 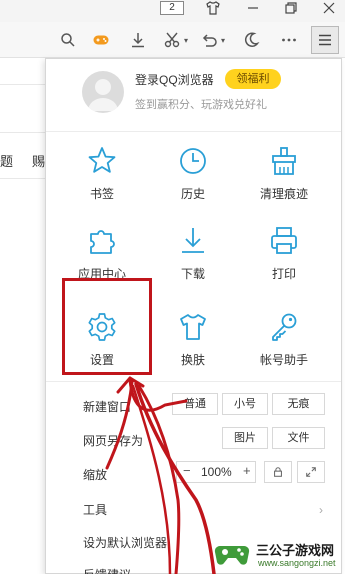 I want to click on watermark-name: 三公子游戏网, so click(x=295, y=550).